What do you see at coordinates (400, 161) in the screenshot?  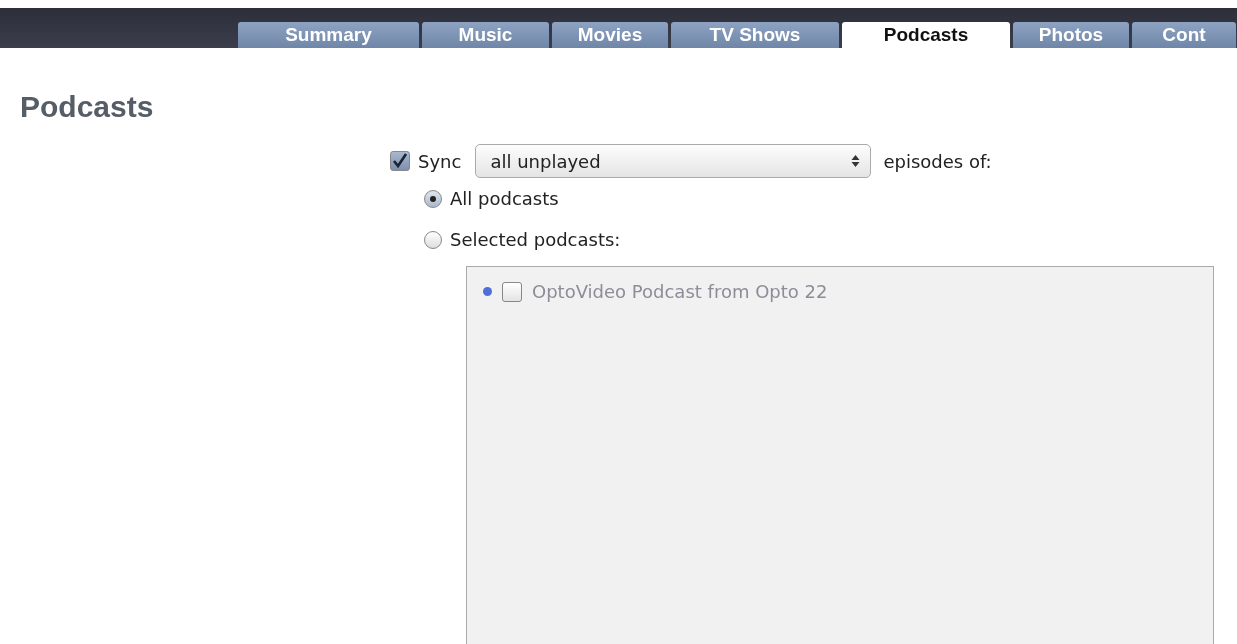 I see `sync-checkbox` at bounding box center [400, 161].